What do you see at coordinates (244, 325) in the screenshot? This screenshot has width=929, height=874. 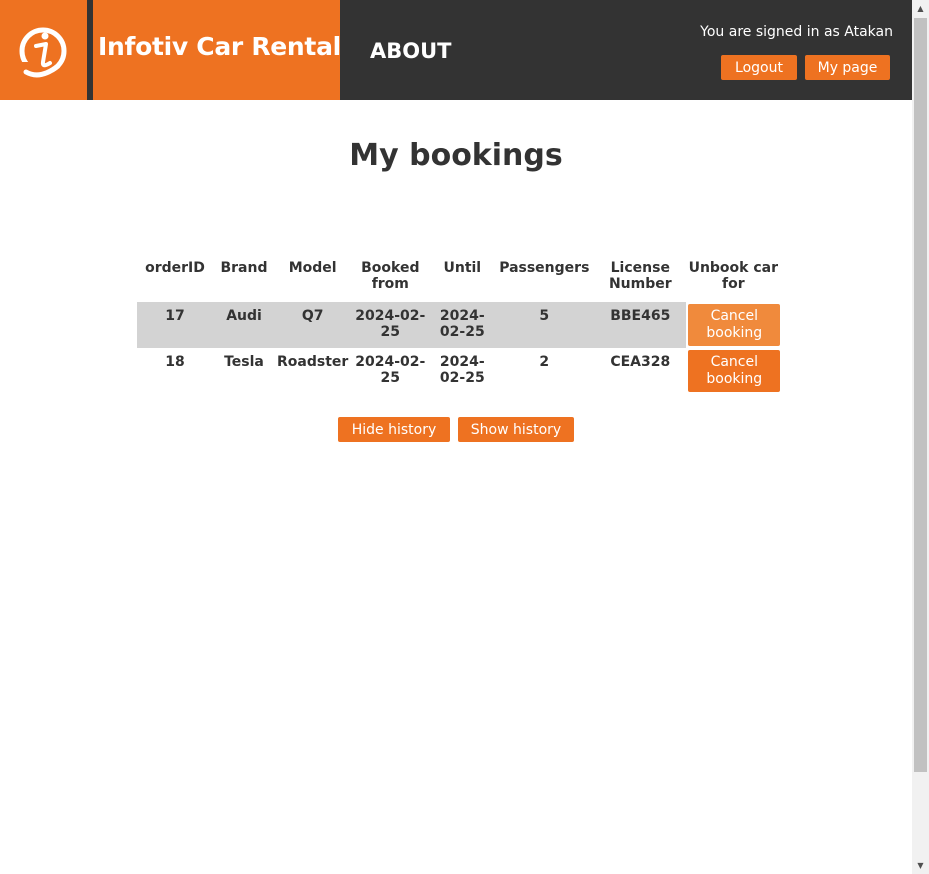 I see `cell-brand: Audi` at bounding box center [244, 325].